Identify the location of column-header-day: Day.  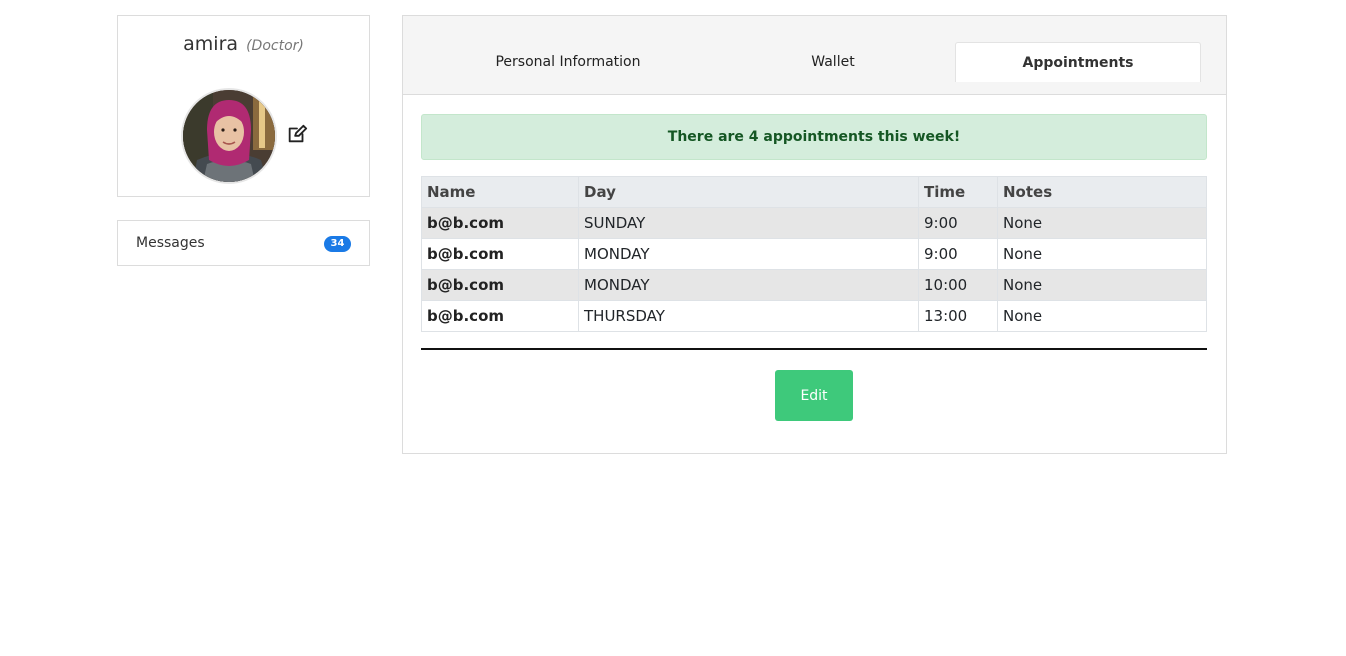
(748, 192).